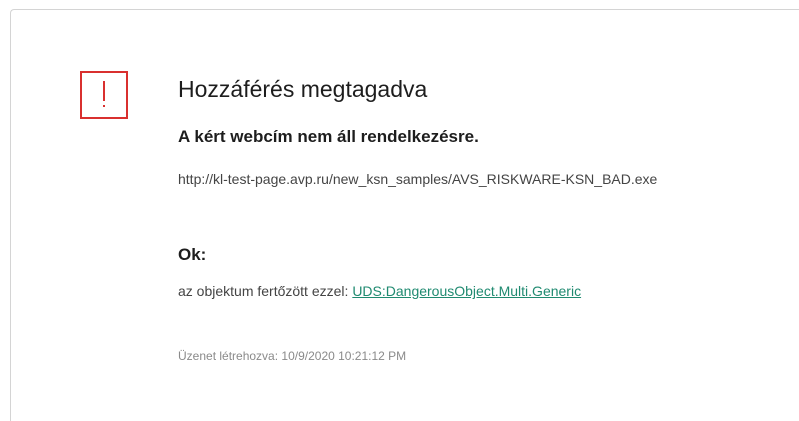 The image size is (799, 421). What do you see at coordinates (466, 291) in the screenshot?
I see `threat-name-link: UDS:DangerousObject.Multi.Generic` at bounding box center [466, 291].